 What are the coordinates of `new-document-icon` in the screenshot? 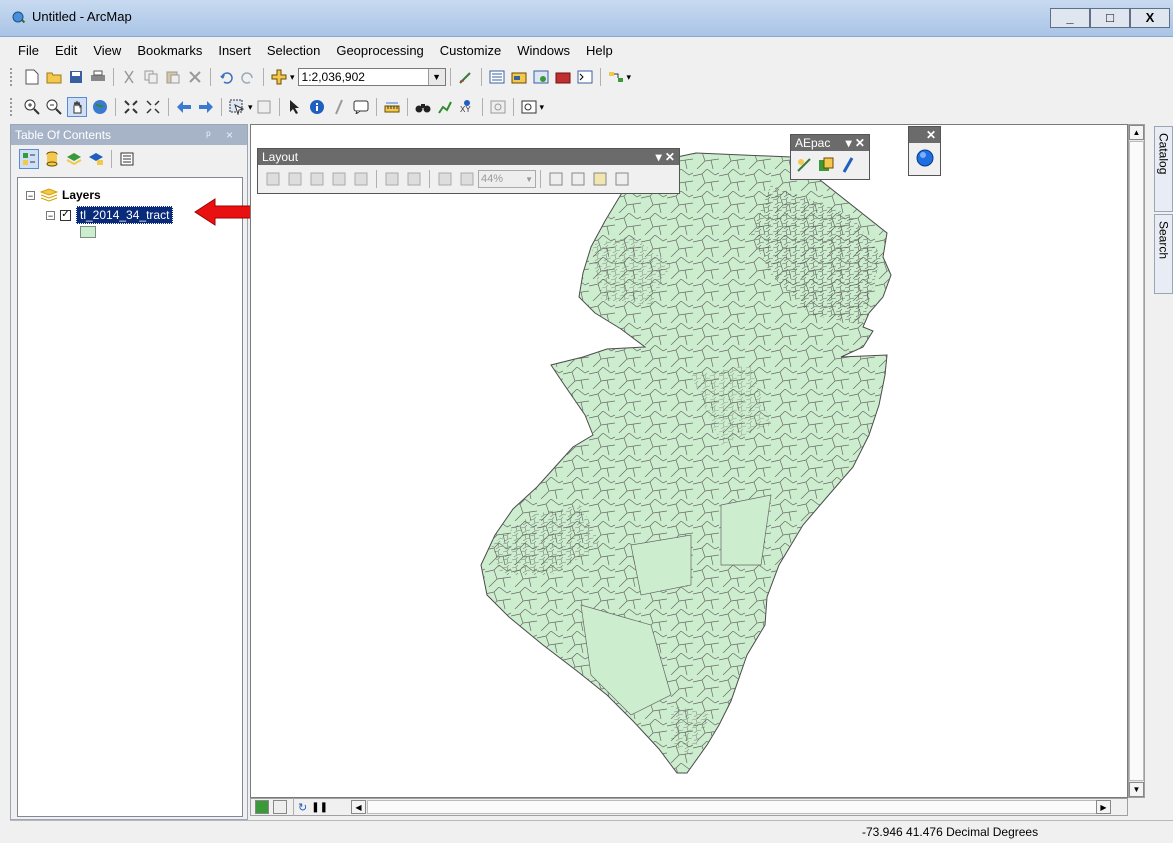 It's located at (32, 77).